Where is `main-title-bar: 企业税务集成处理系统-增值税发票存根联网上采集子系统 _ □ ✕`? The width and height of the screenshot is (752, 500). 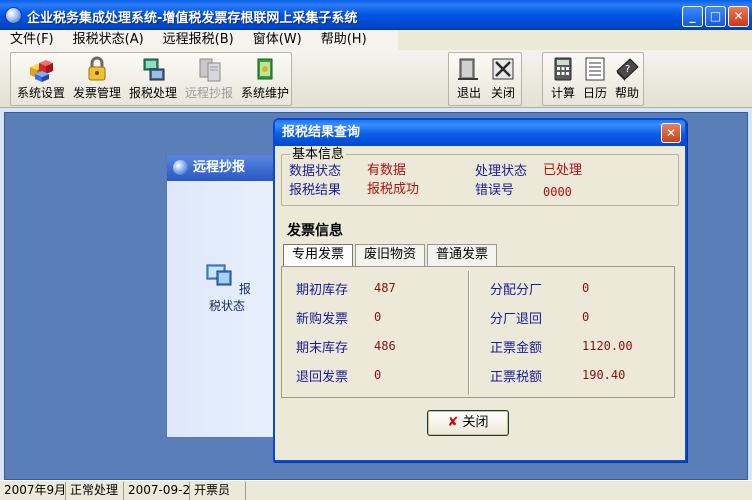 main-title-bar: 企业税务集成处理系统-增值税发票存根联网上采集子系统 _ □ ✕ is located at coordinates (376, 15).